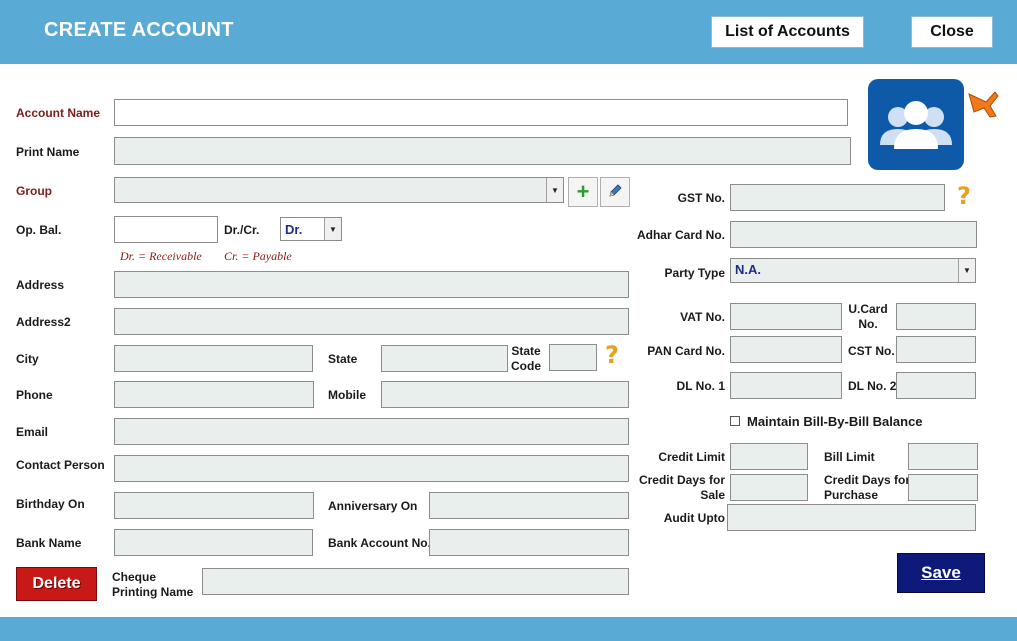 The width and height of the screenshot is (1017, 641). I want to click on cheque-label-line1: Cheque, so click(134, 577).